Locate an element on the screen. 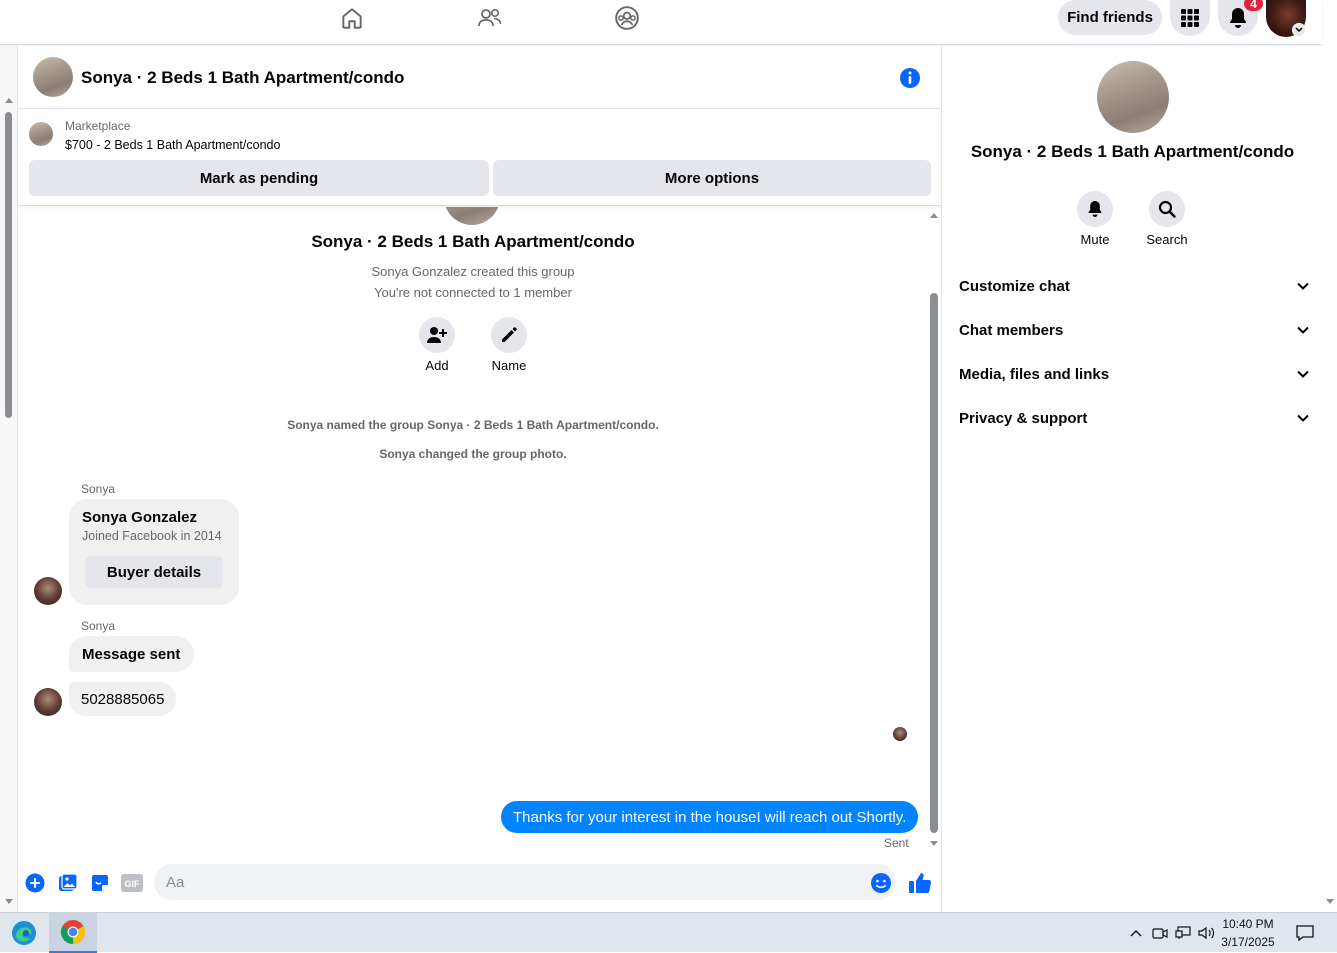 Image resolution: width=1337 pixels, height=953 pixels. section-label: Privacy & support is located at coordinates (1023, 418).